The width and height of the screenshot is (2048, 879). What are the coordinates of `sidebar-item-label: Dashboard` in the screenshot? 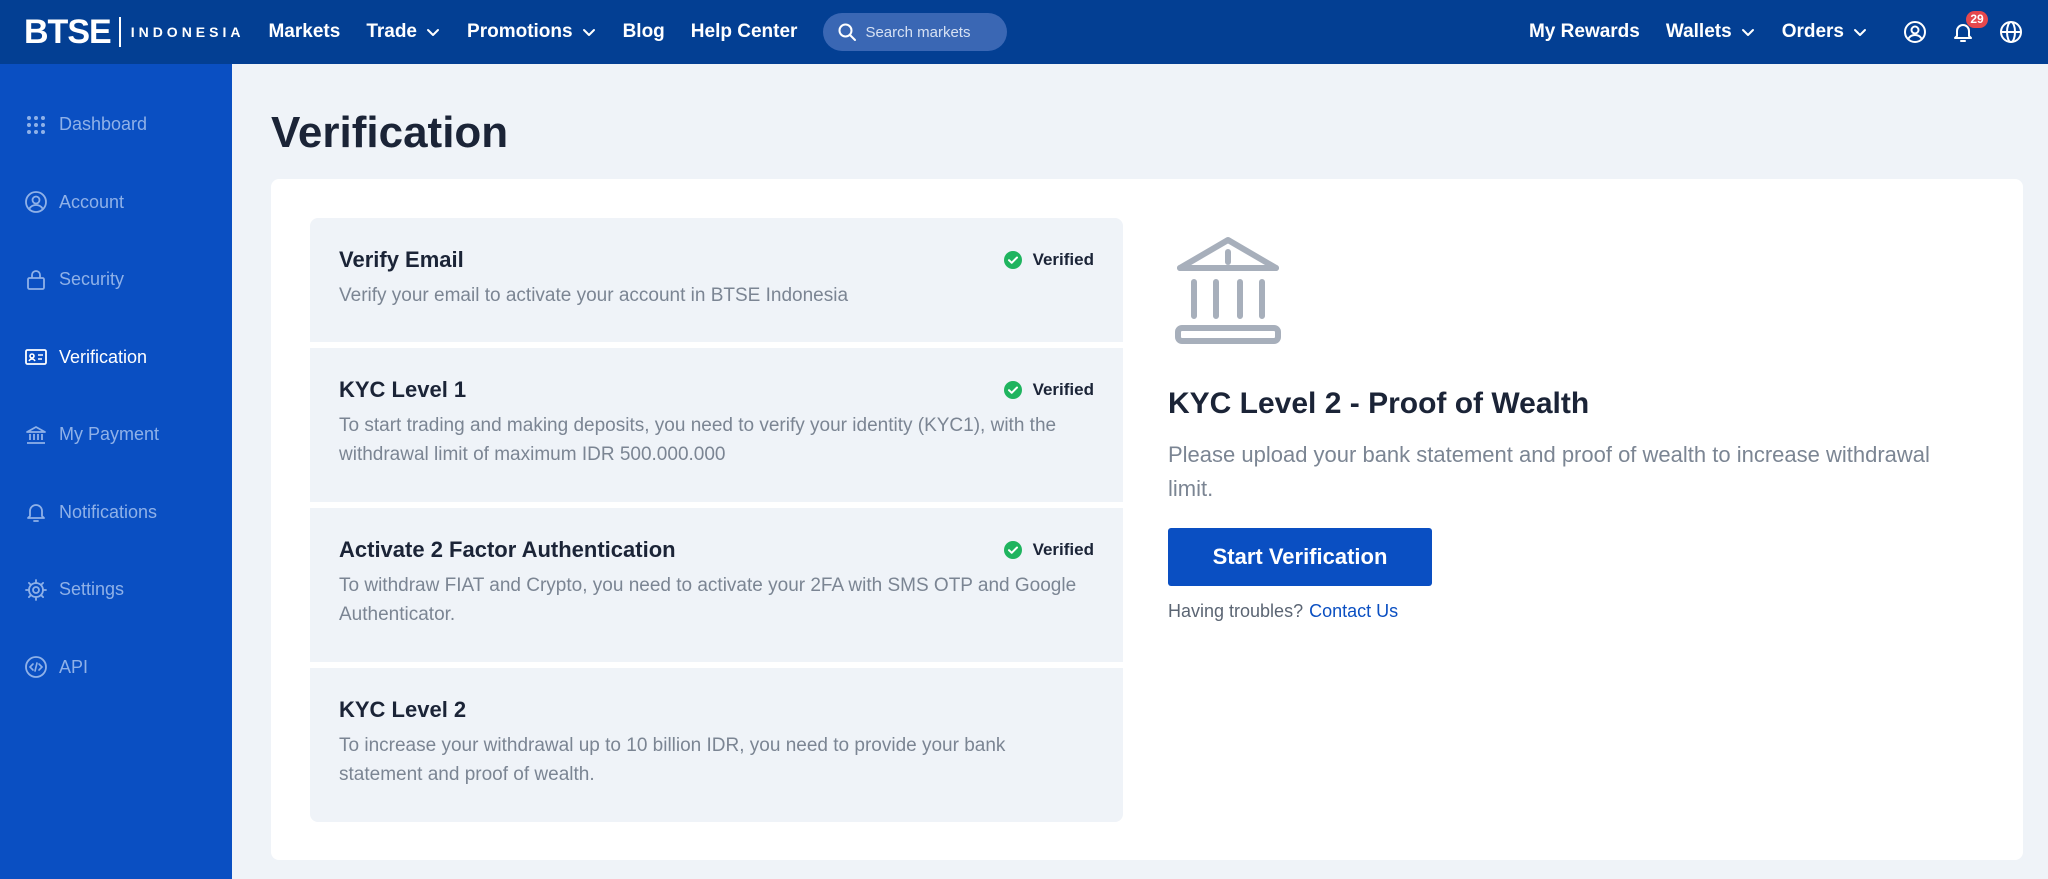 It's located at (103, 124).